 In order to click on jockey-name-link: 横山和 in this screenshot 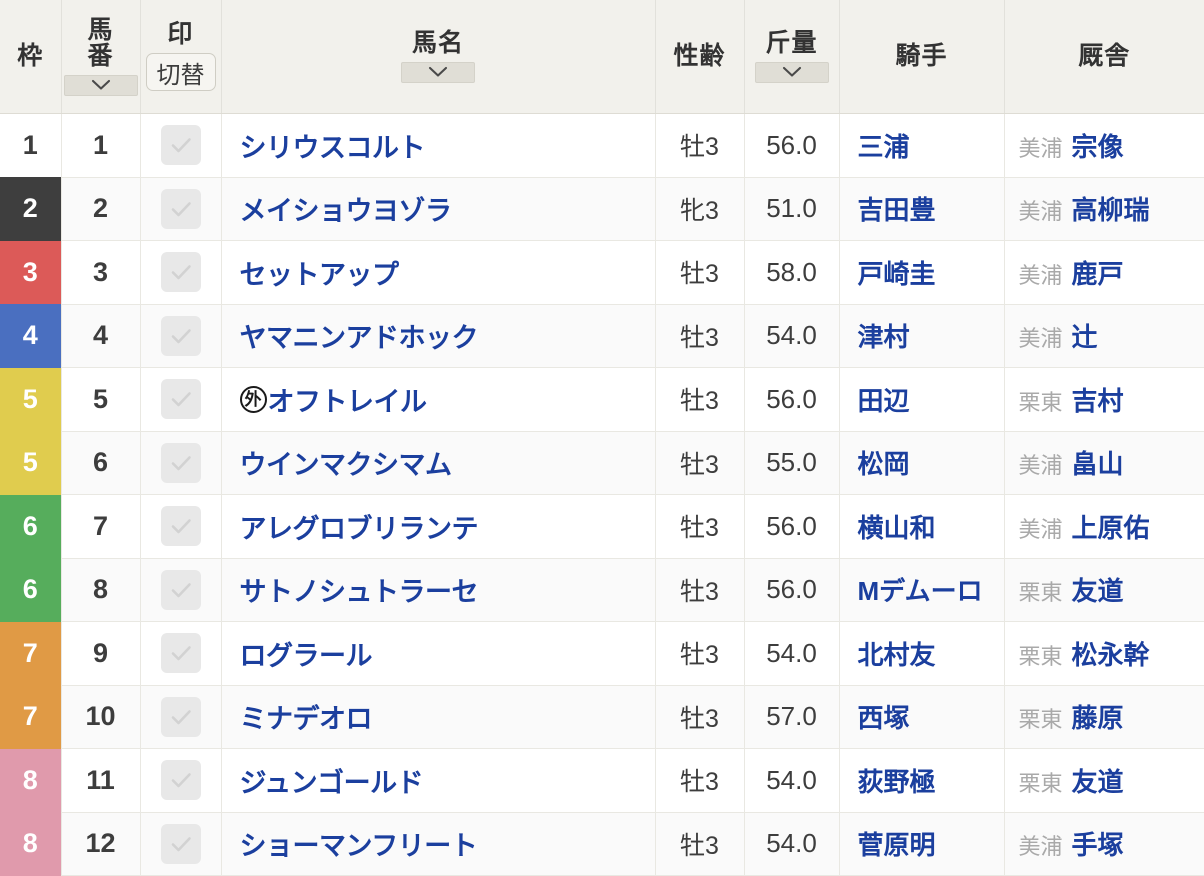, I will do `click(897, 528)`.